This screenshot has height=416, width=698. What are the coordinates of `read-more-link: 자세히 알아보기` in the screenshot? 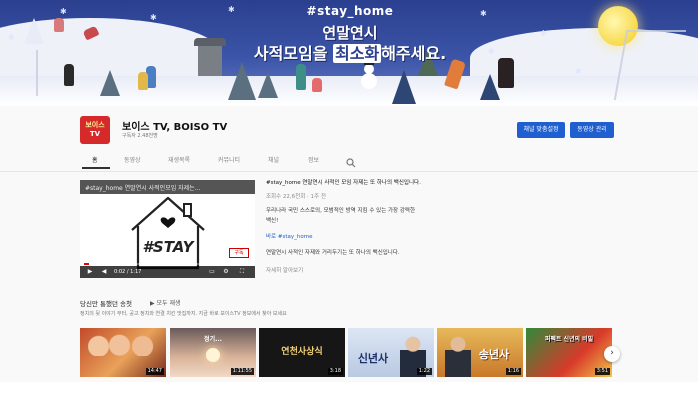 It's located at (443, 270).